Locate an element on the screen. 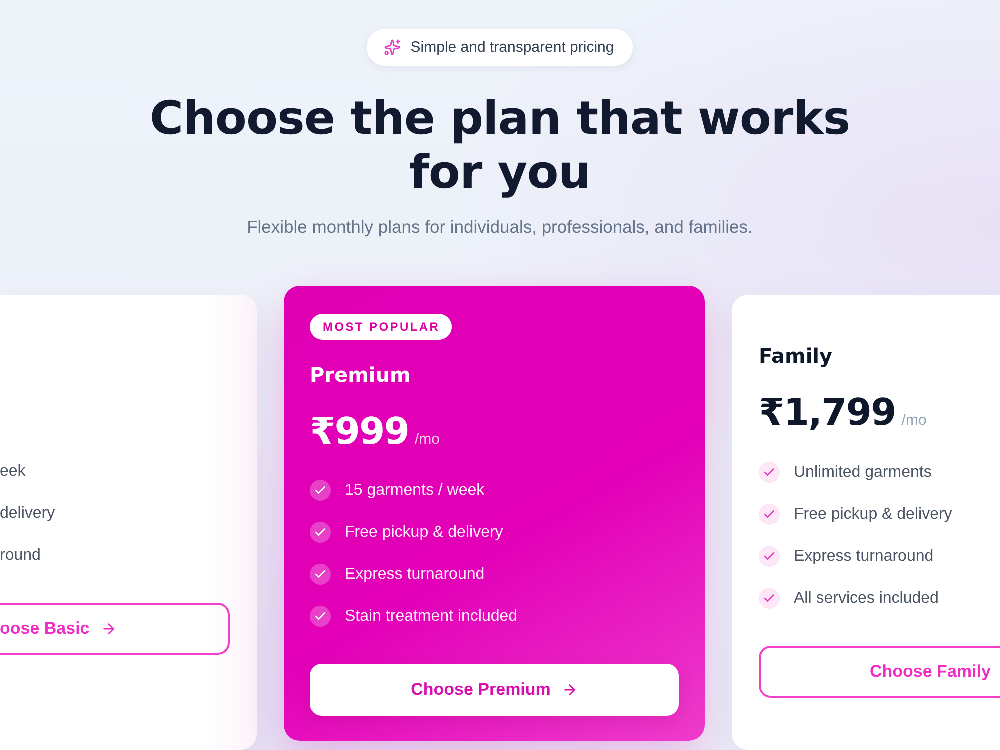  feature-text: delivery is located at coordinates (28, 513).